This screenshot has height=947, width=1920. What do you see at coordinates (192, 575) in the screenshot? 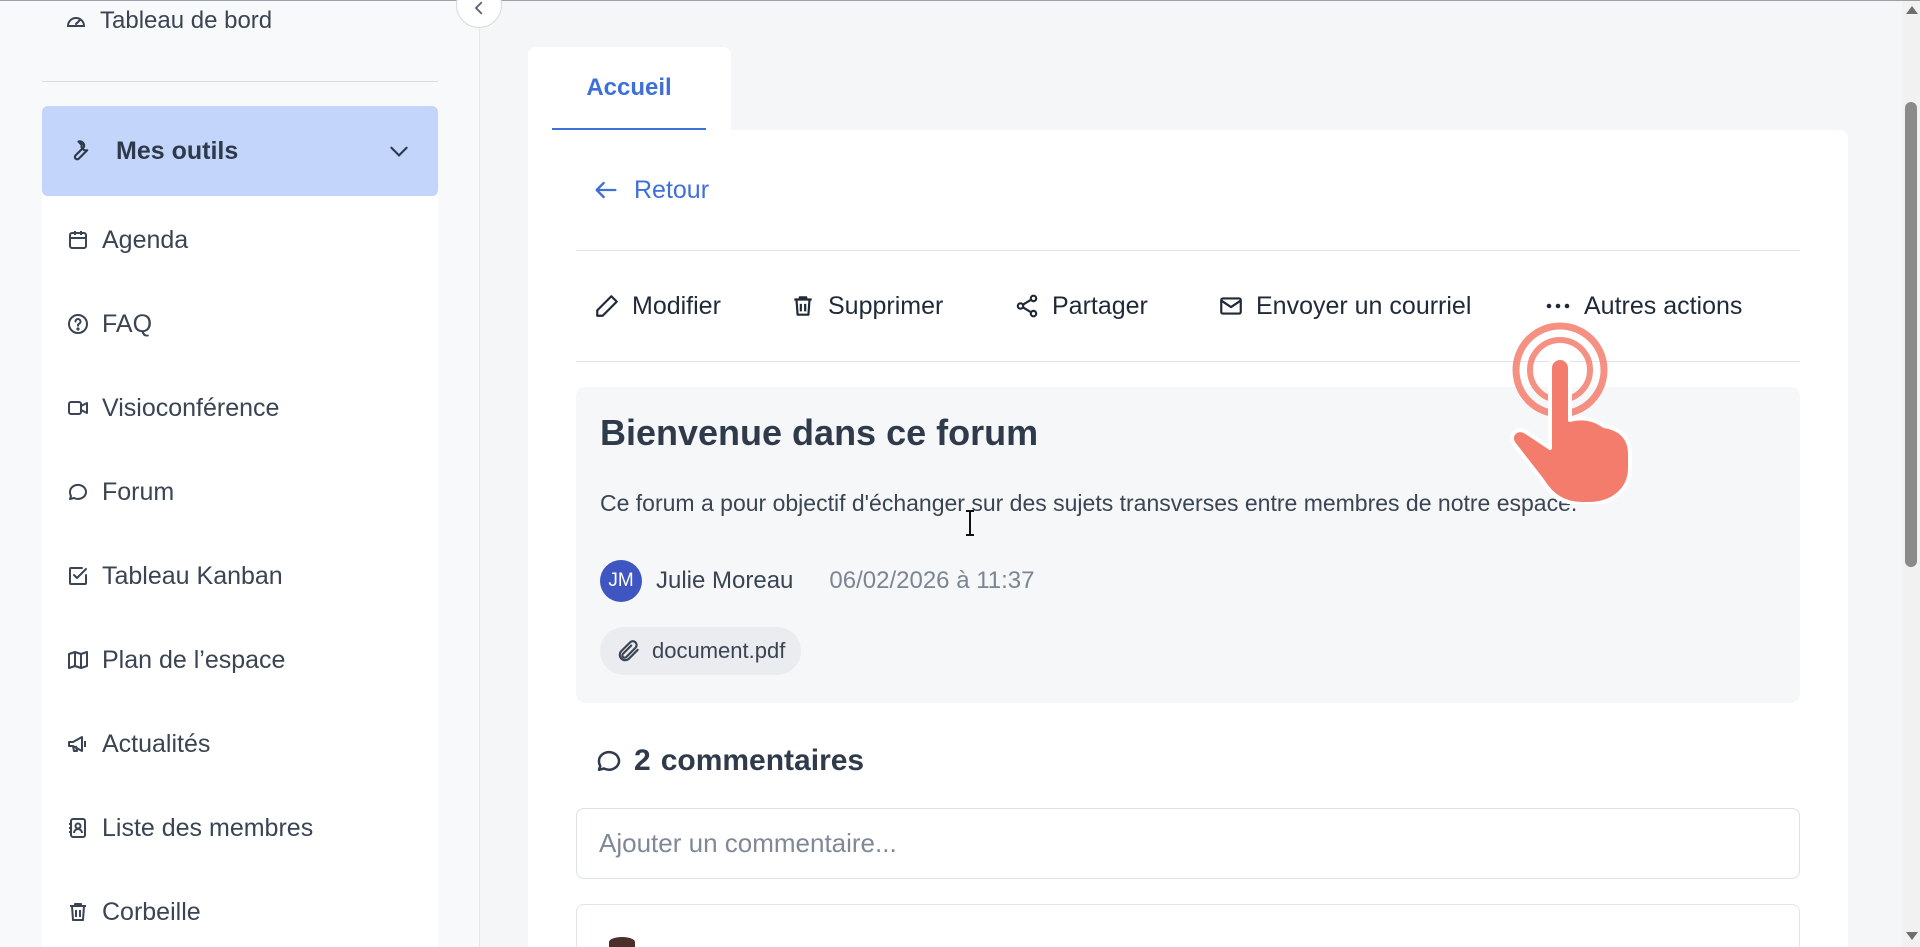
I see `sidebar-item-label: Tableau Kanban` at bounding box center [192, 575].